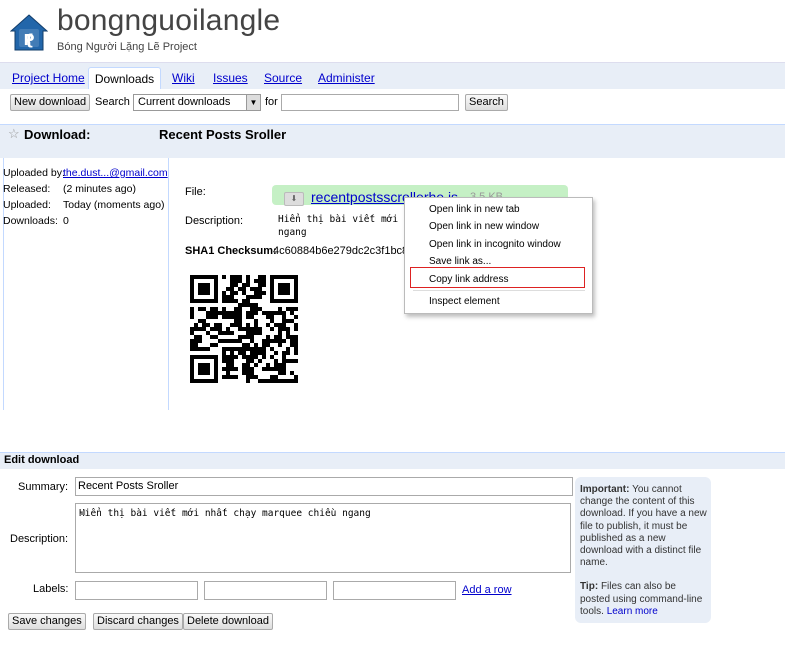  What do you see at coordinates (324, 486) in the screenshot?
I see `summary-input: Recent Posts Sroller` at bounding box center [324, 486].